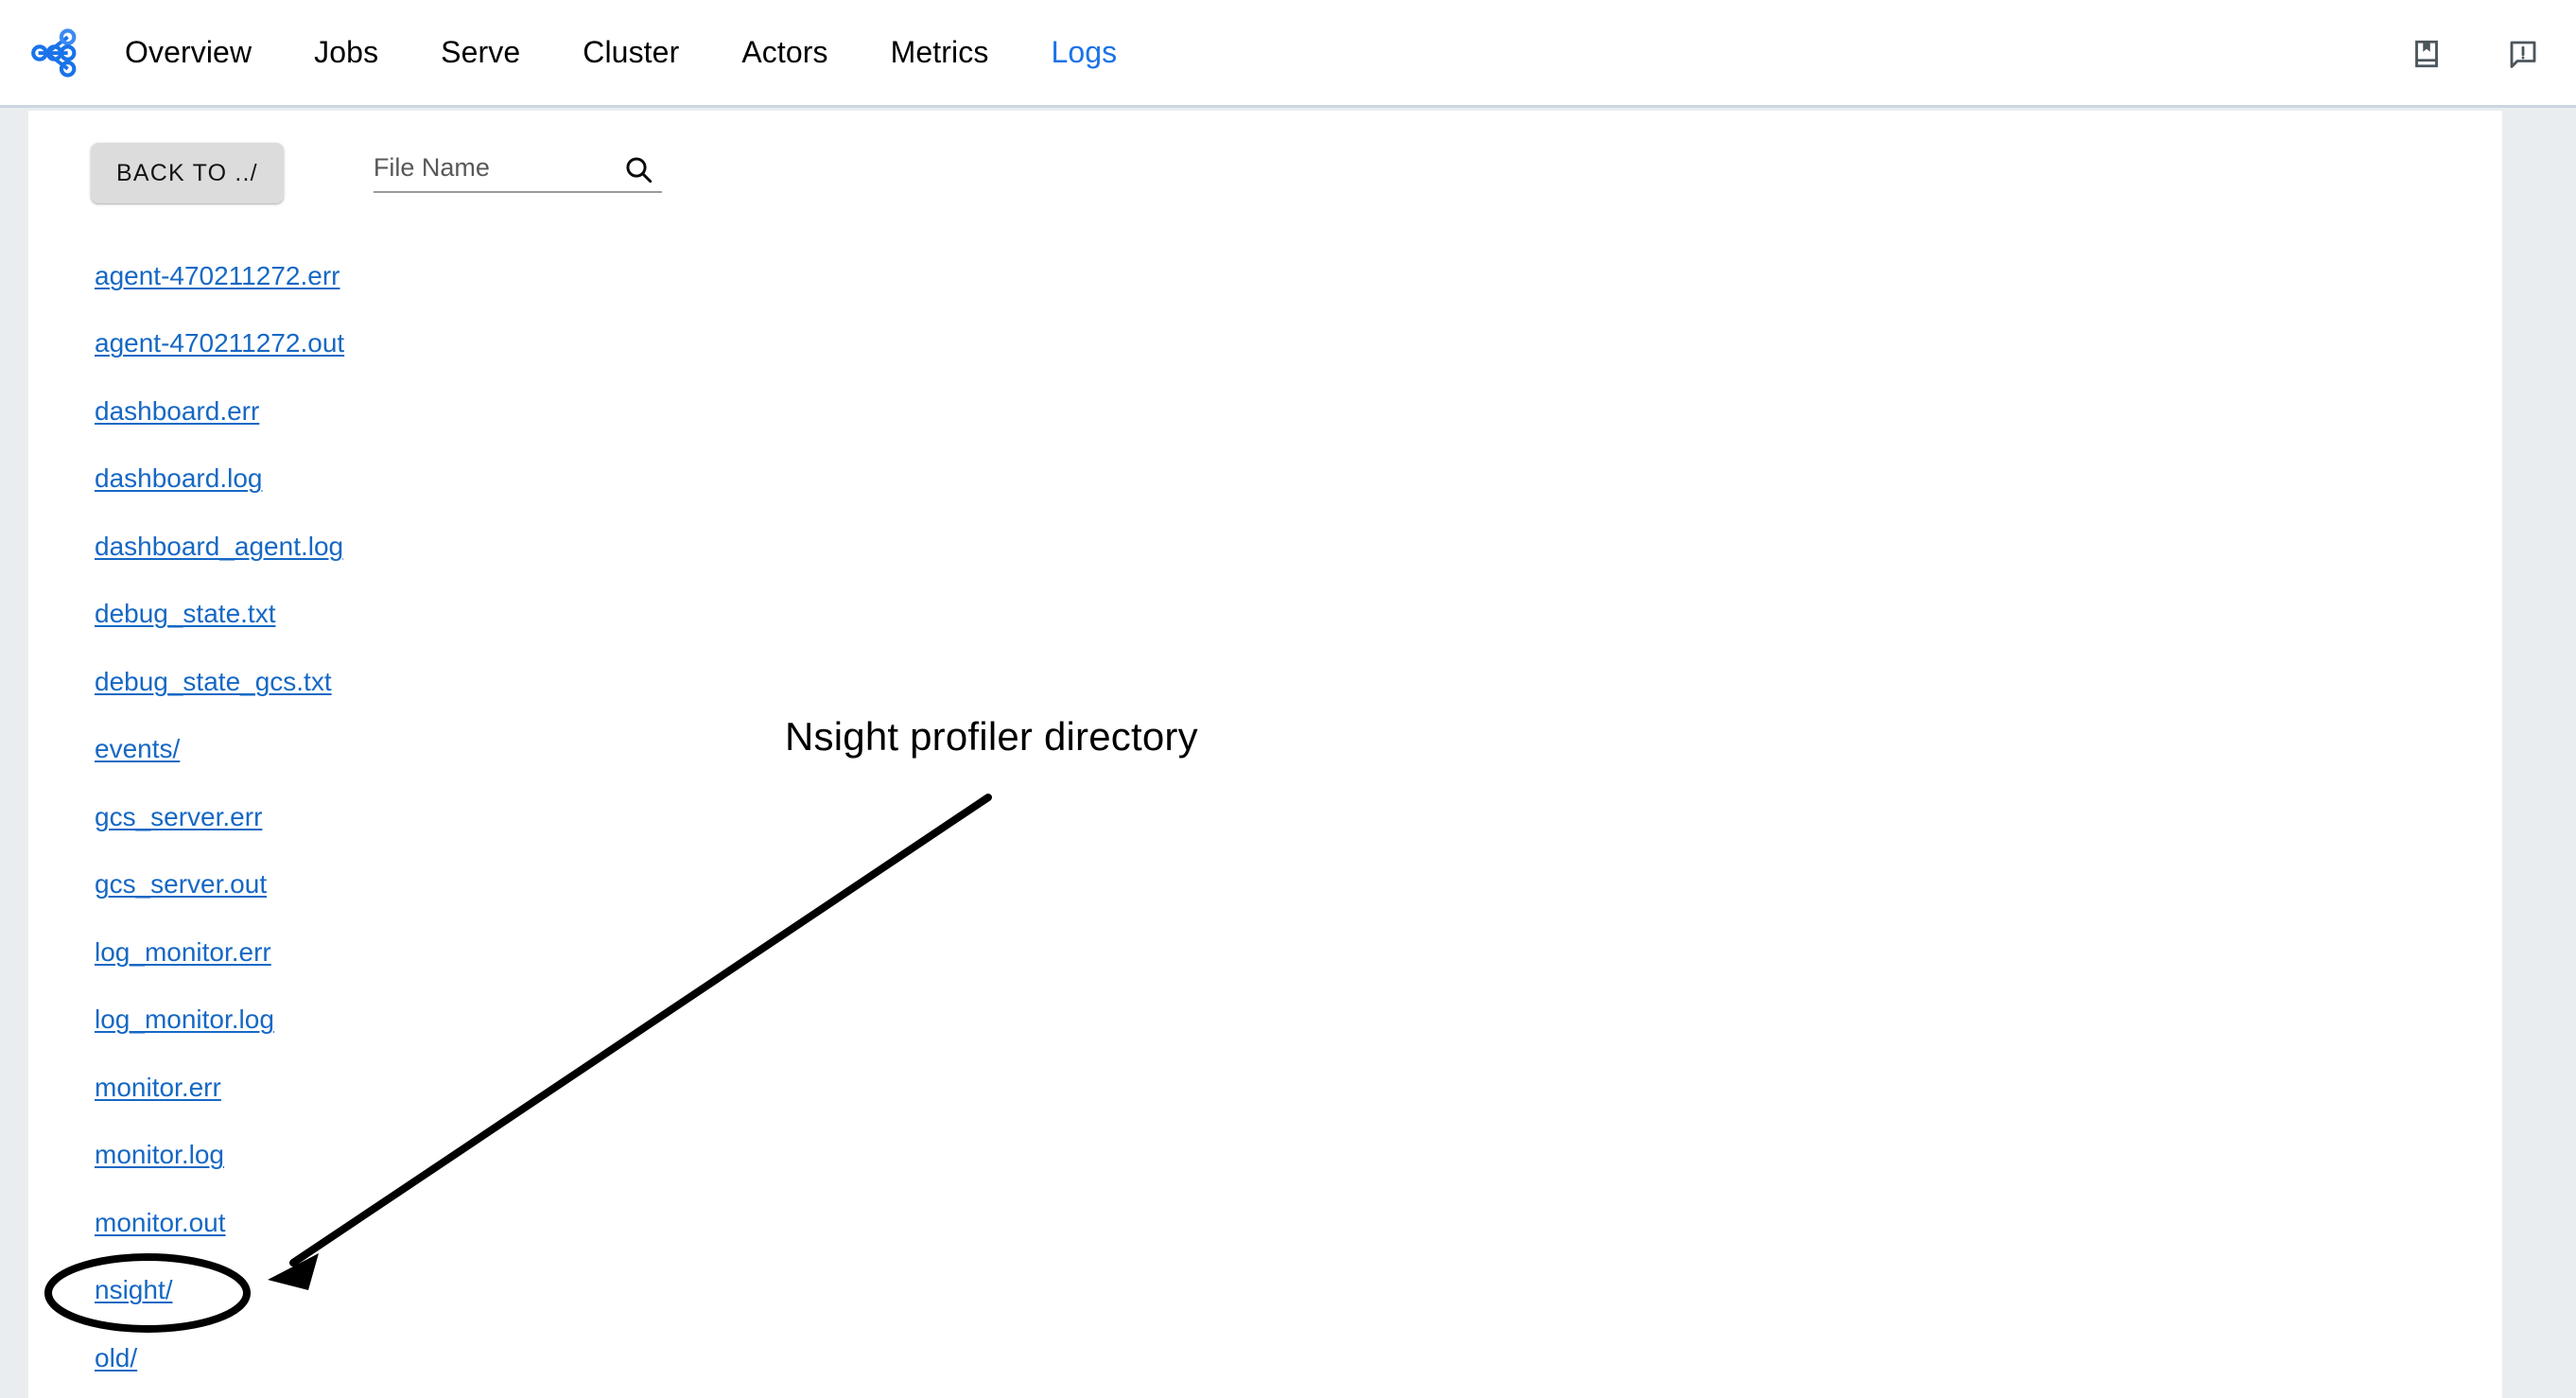 The image size is (2576, 1398). I want to click on file-link: dashboard.log, so click(178, 478).